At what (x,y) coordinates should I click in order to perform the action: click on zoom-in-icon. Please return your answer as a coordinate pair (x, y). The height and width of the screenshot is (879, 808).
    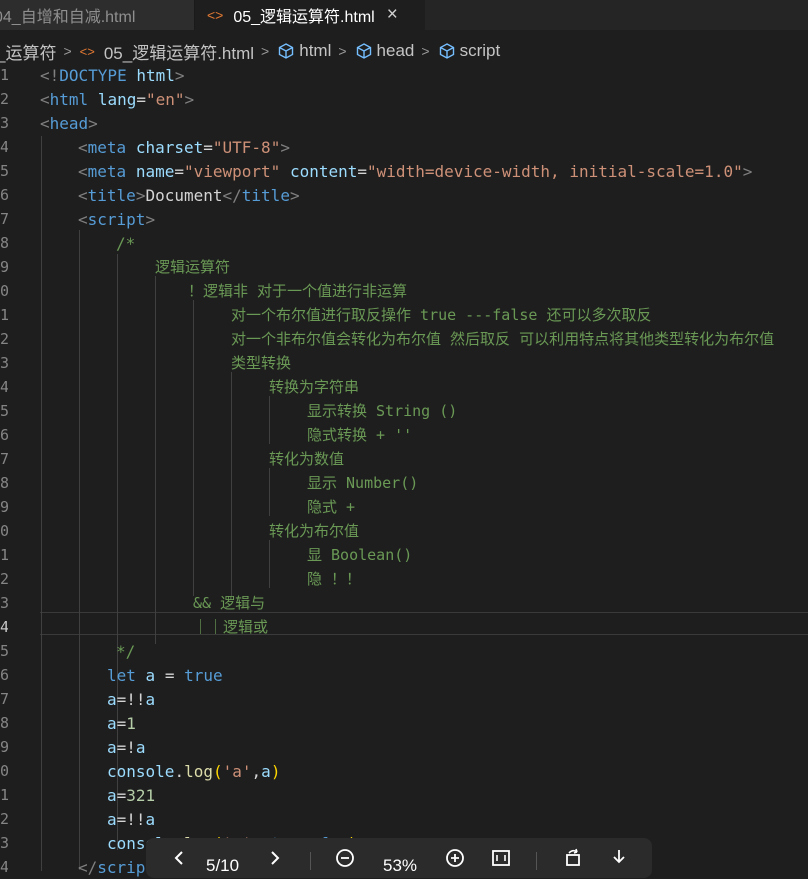
    Looking at the image, I should click on (455, 858).